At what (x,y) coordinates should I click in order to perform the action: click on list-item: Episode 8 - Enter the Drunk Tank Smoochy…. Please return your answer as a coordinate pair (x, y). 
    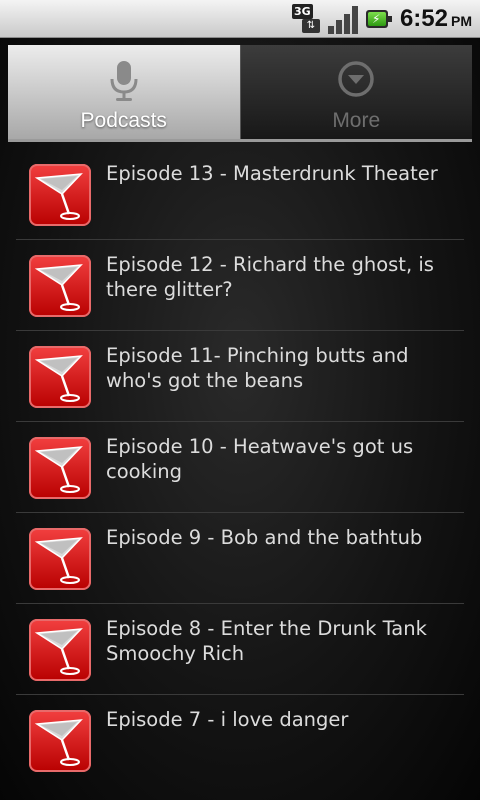
    Looking at the image, I should click on (240, 649).